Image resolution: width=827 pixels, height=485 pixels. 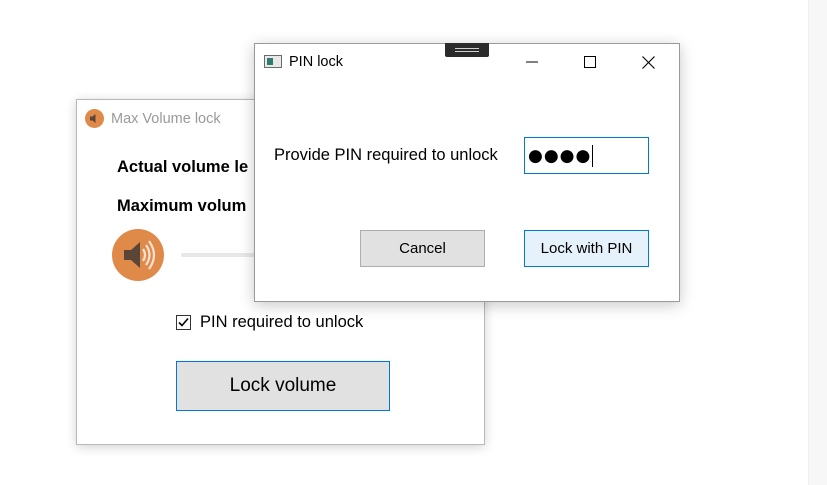 What do you see at coordinates (273, 61) in the screenshot?
I see `window-icon` at bounding box center [273, 61].